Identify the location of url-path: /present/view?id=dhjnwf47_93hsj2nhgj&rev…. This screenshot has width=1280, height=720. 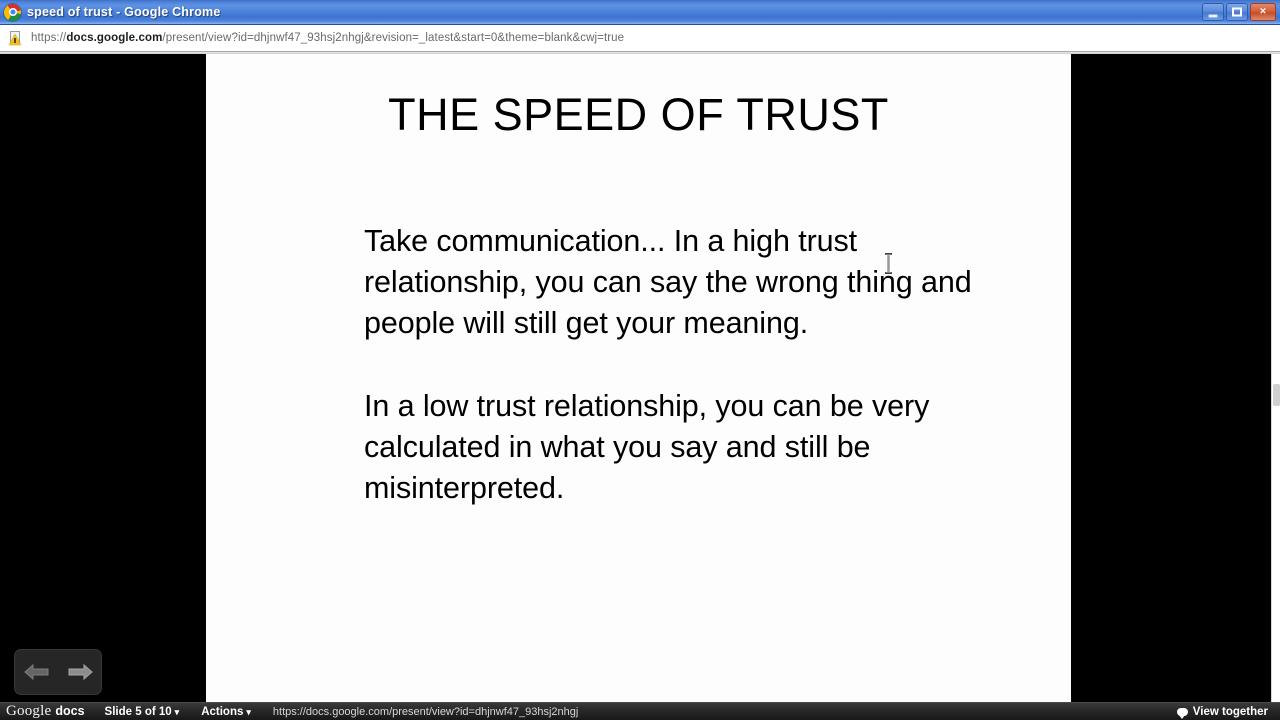
(393, 38).